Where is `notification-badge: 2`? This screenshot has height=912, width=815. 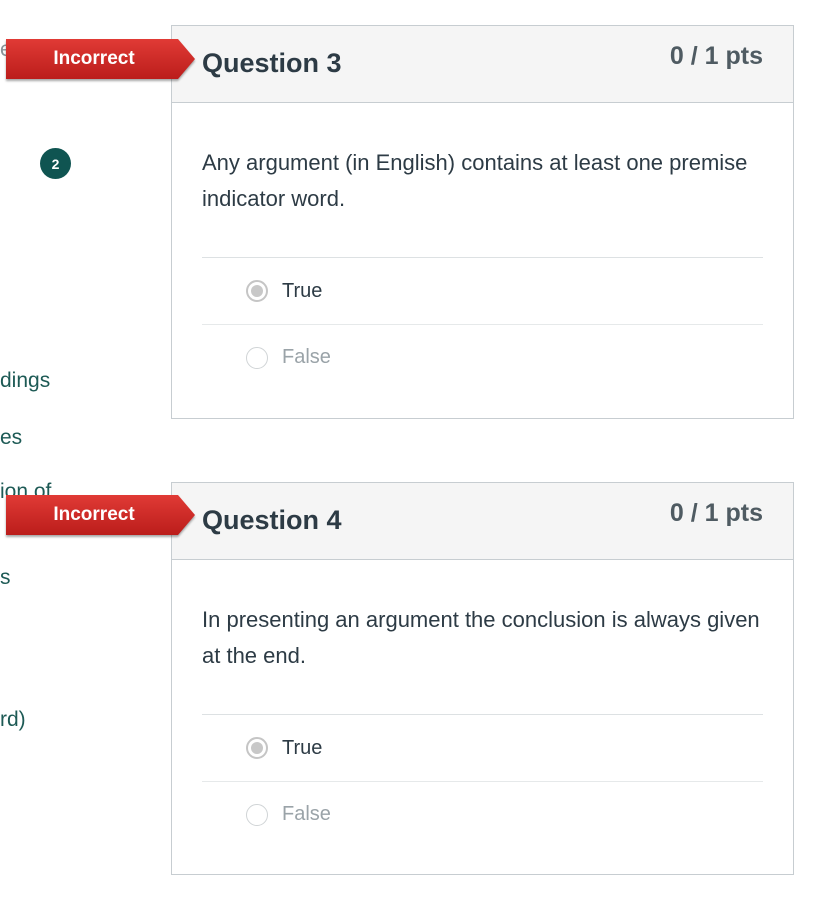
notification-badge: 2 is located at coordinates (55, 163).